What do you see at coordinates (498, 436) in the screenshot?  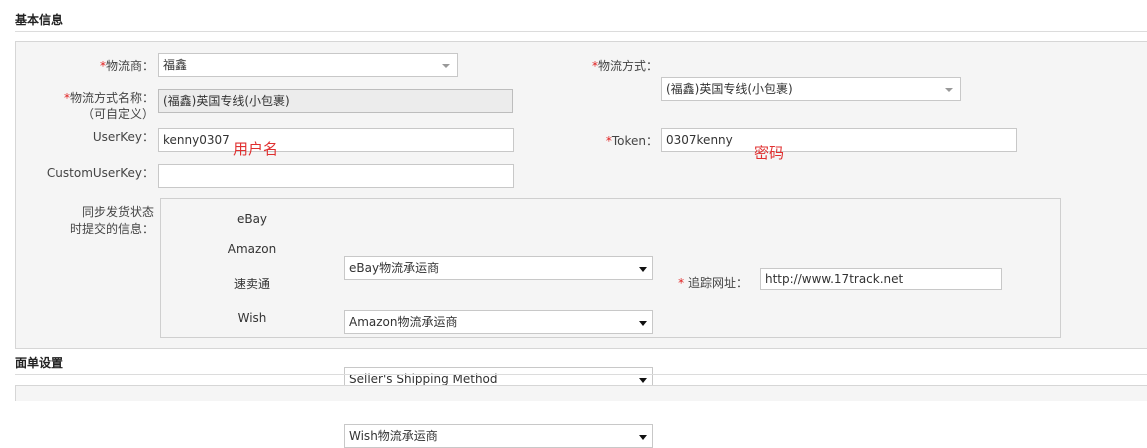 I see `wish-carrier-select: Wish物流承运商` at bounding box center [498, 436].